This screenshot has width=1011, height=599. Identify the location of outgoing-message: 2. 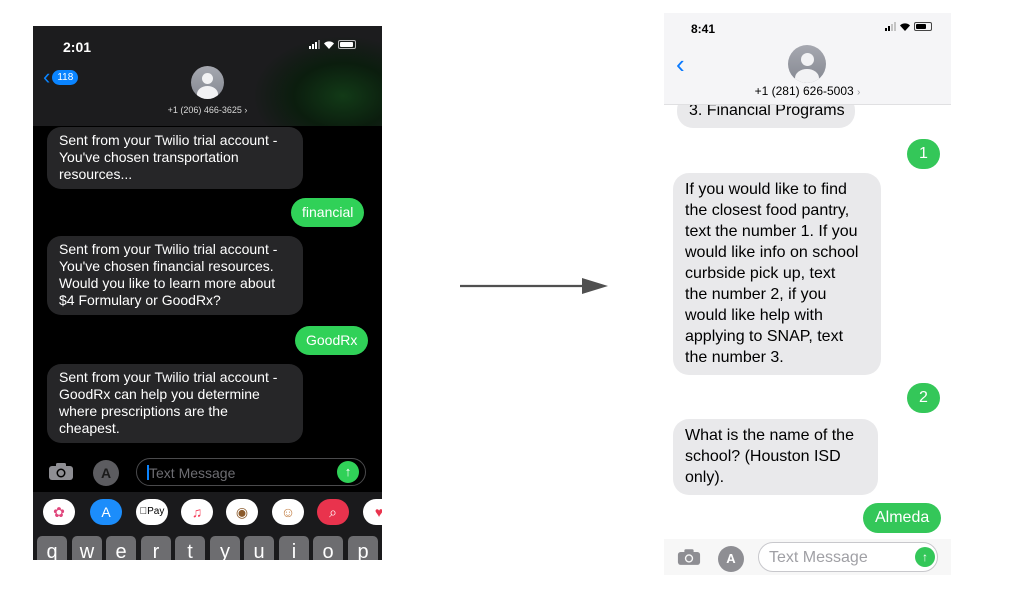
(923, 398).